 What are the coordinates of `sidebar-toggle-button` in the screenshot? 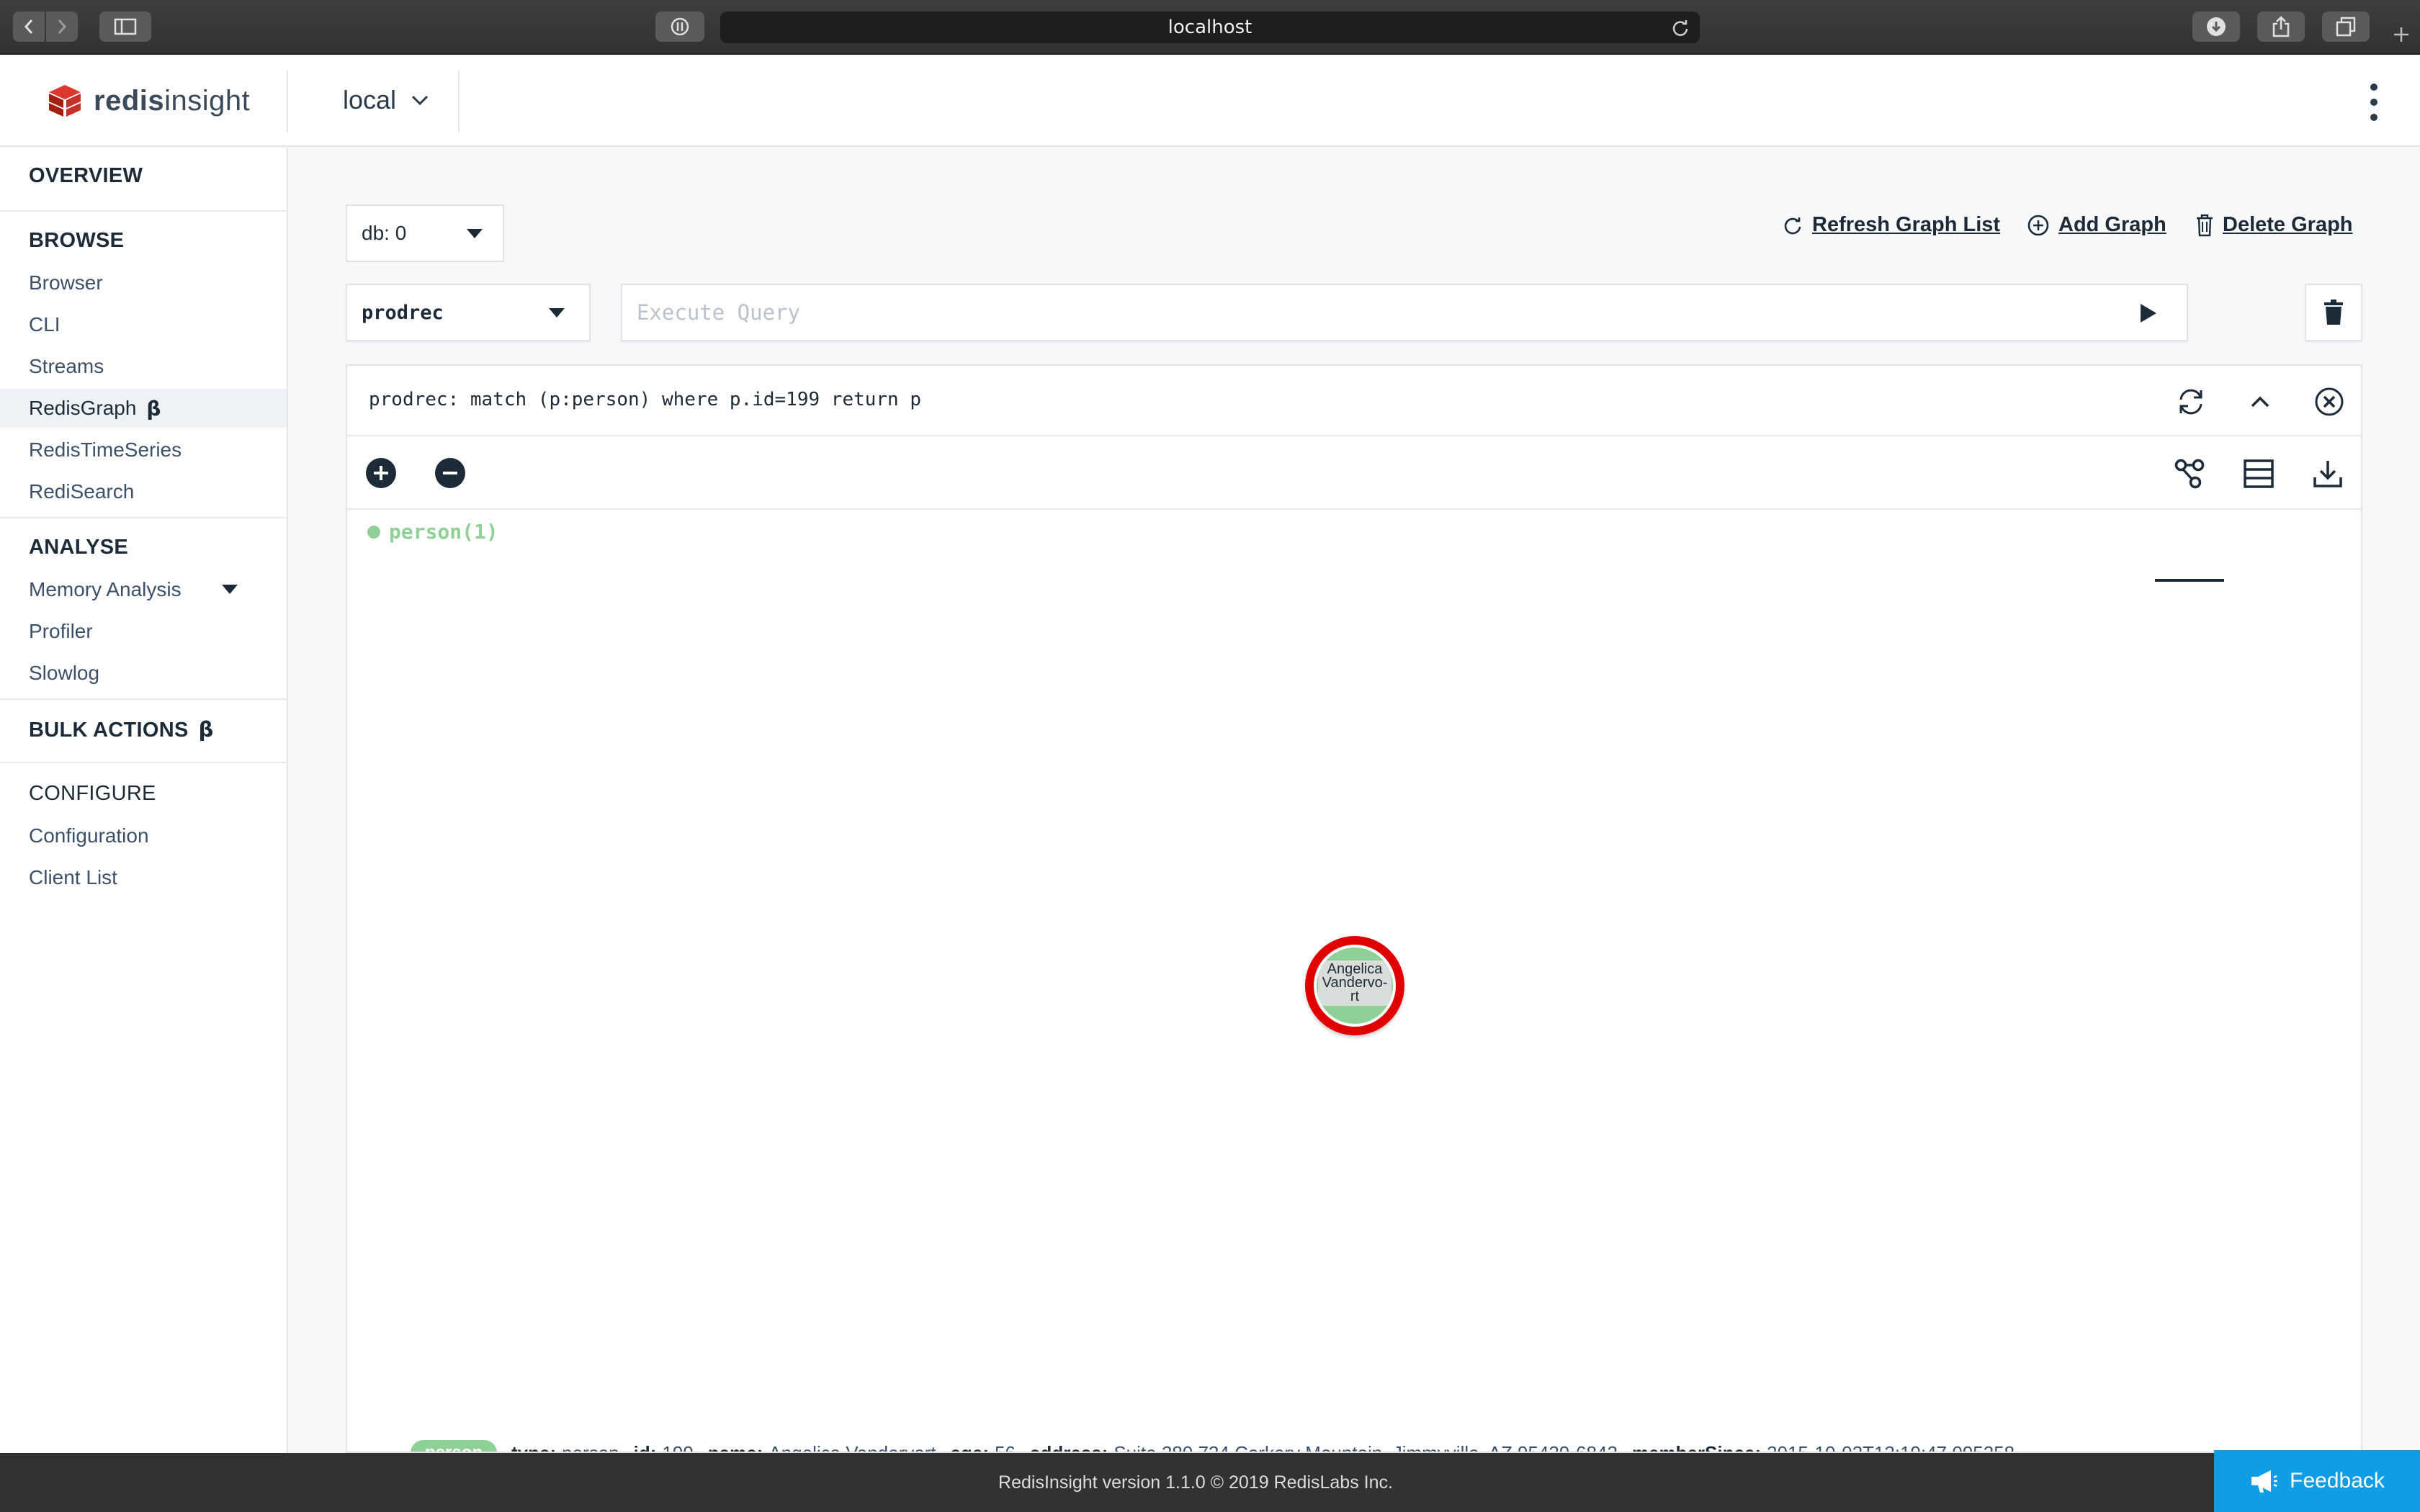 It's located at (125, 27).